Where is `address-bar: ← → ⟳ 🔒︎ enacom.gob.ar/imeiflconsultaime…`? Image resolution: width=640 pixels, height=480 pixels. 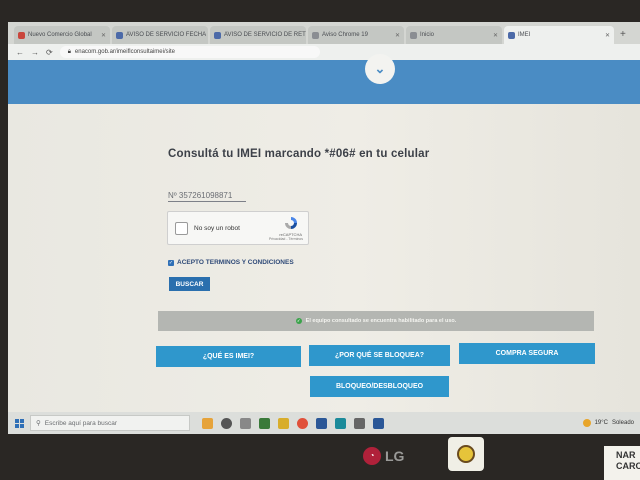
address-bar: ← → ⟳ 🔒︎ enacom.gob.ar/imeiflconsultaime… is located at coordinates (324, 52).